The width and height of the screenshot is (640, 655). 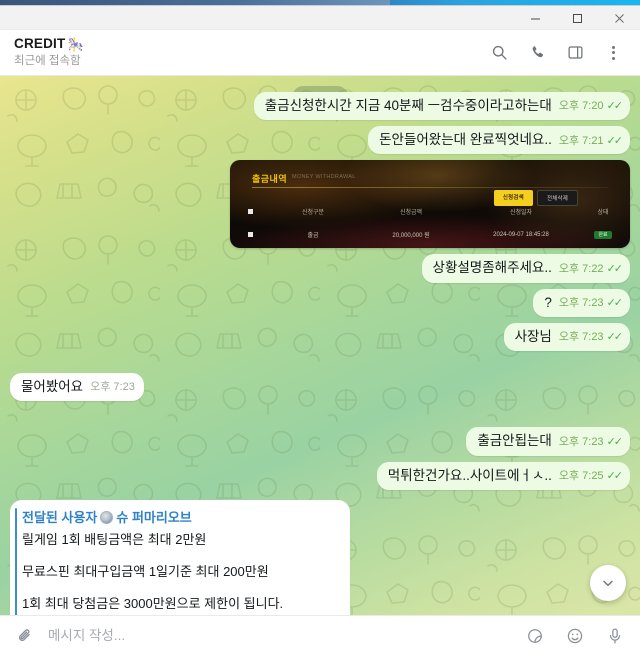 I want to click on message-row: 먹튀한건가요..사이트에ㅓㅅ.. 오후 7:25 ✓✓, so click(x=320, y=475).